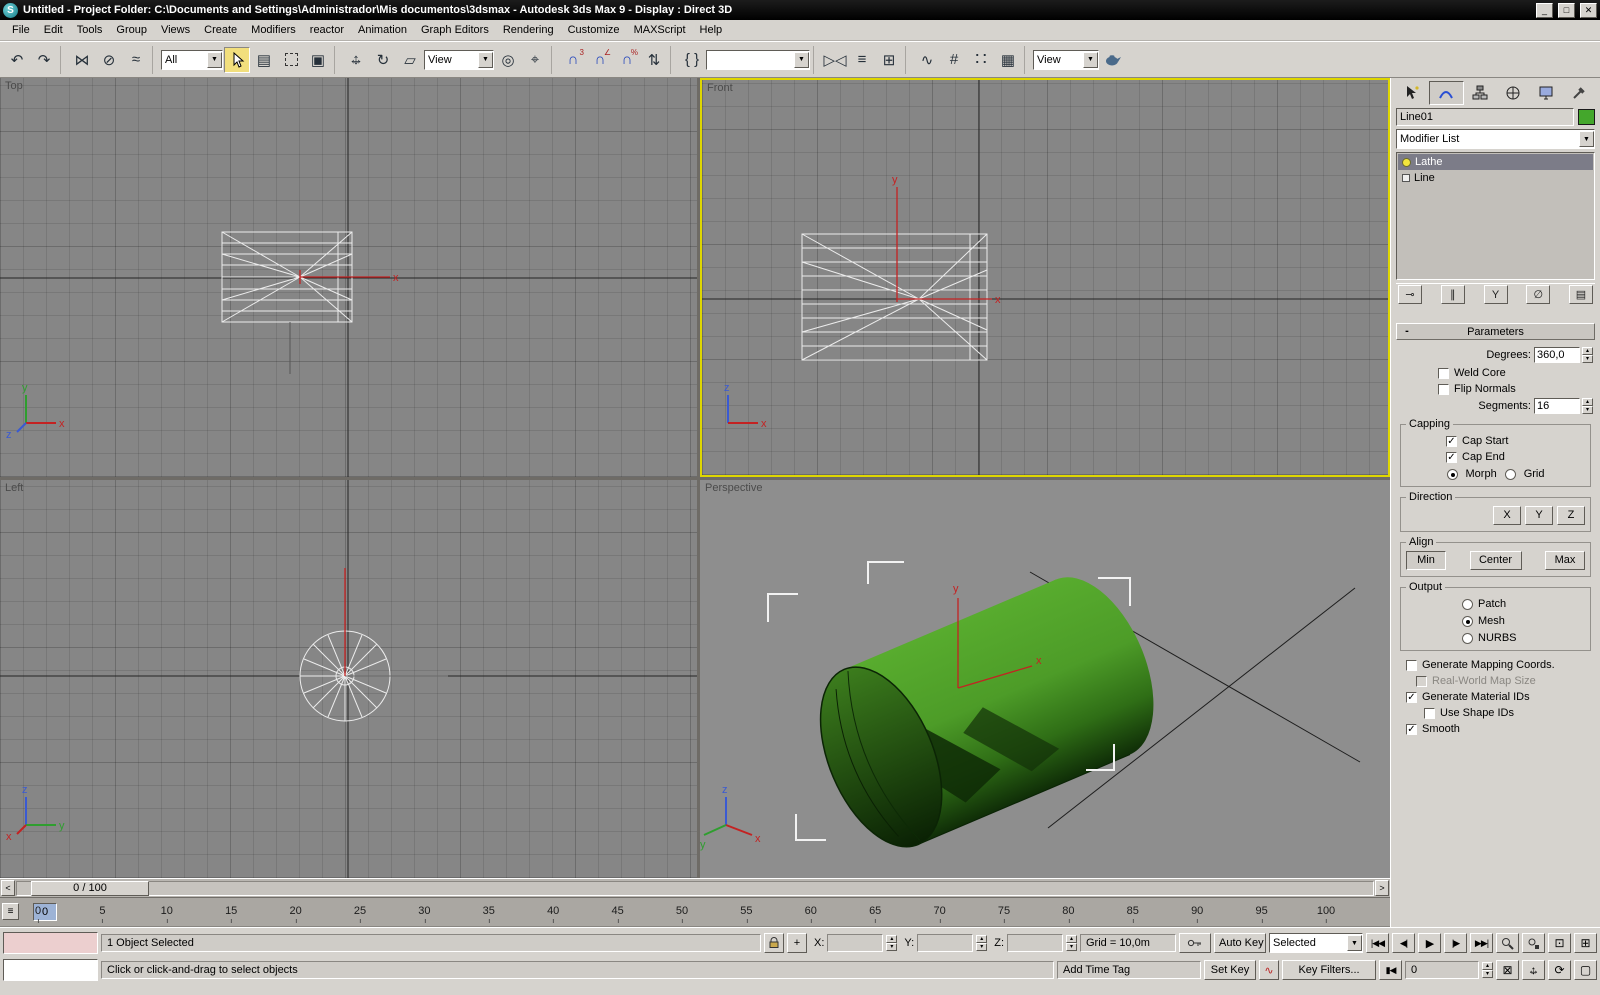  What do you see at coordinates (1495, 560) in the screenshot?
I see `align-center-button: Center` at bounding box center [1495, 560].